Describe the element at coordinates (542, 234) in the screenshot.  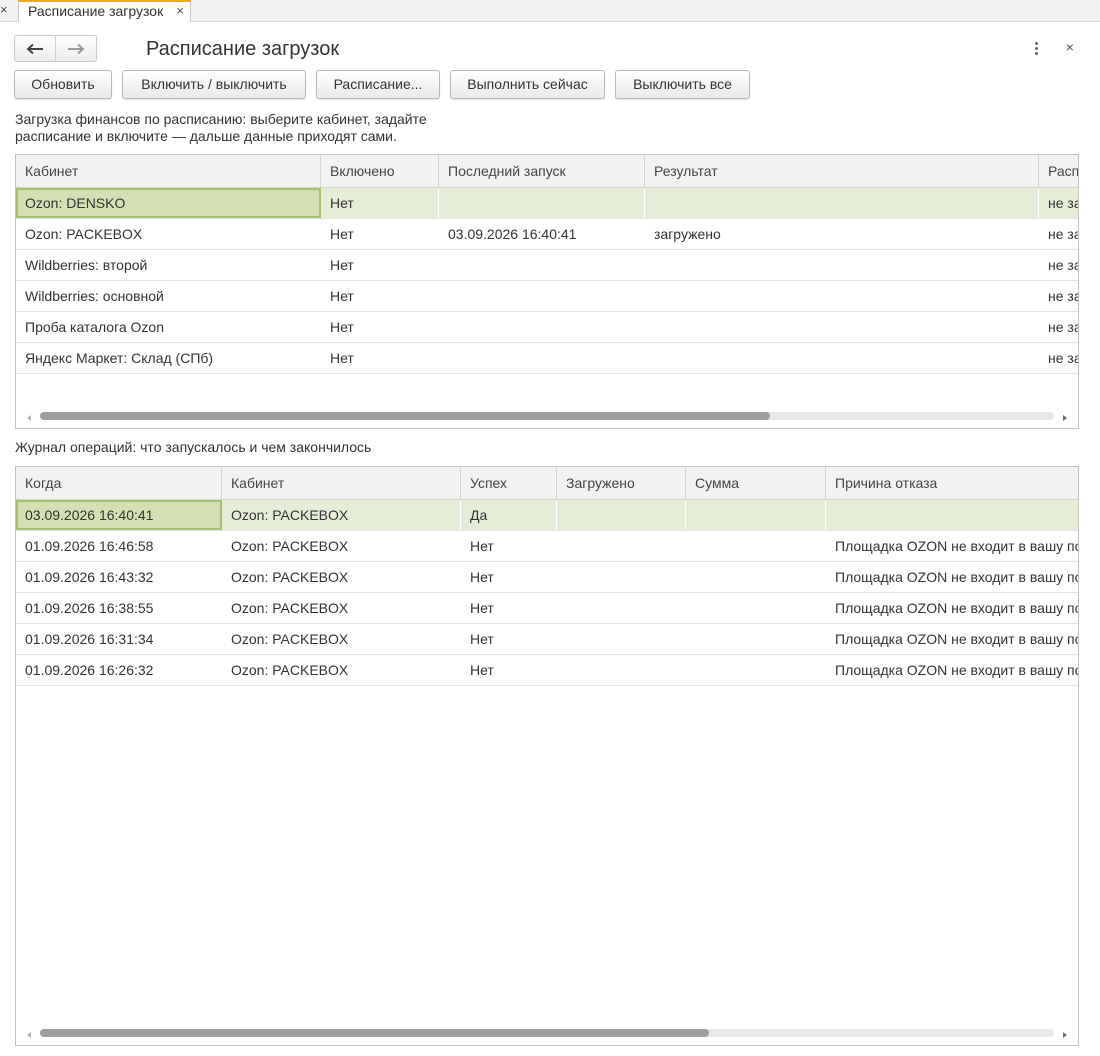
I see `cell-last-run: 03.09.2026 16:40:41` at that location.